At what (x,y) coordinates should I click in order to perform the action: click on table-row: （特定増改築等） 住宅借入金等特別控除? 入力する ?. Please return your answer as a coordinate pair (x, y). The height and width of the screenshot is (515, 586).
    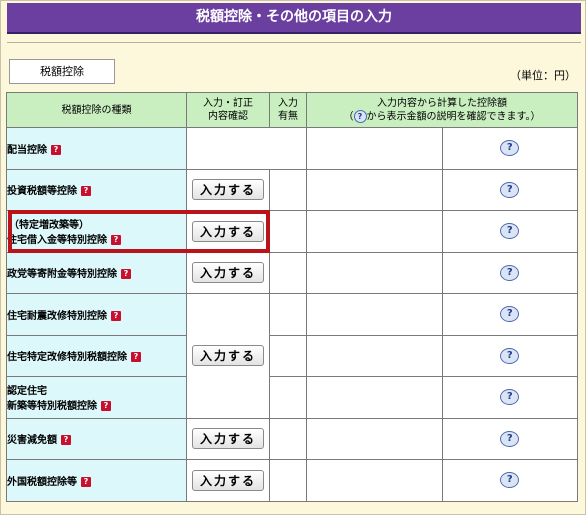
    Looking at the image, I should click on (292, 231).